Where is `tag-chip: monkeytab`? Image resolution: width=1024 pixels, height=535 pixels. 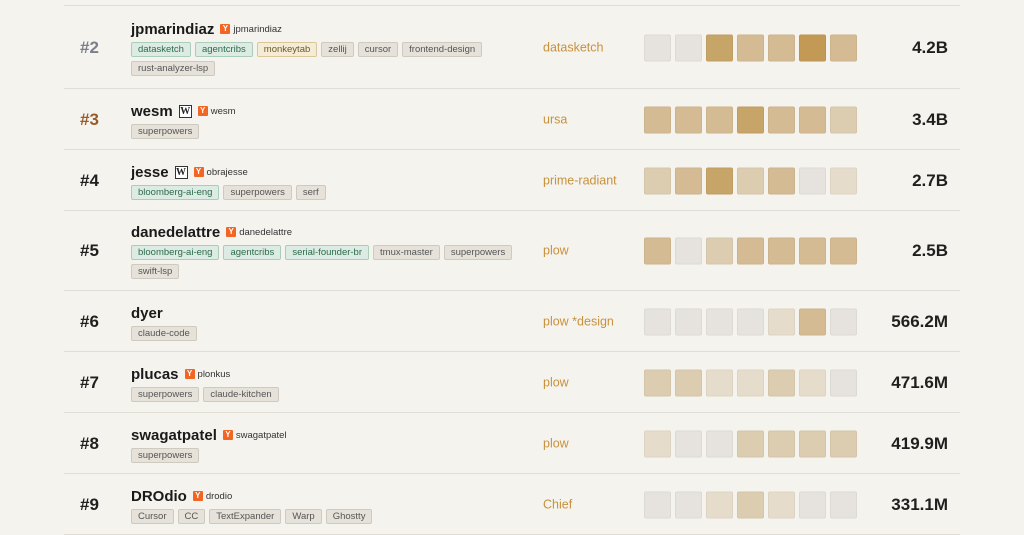 tag-chip: monkeytab is located at coordinates (287, 49).